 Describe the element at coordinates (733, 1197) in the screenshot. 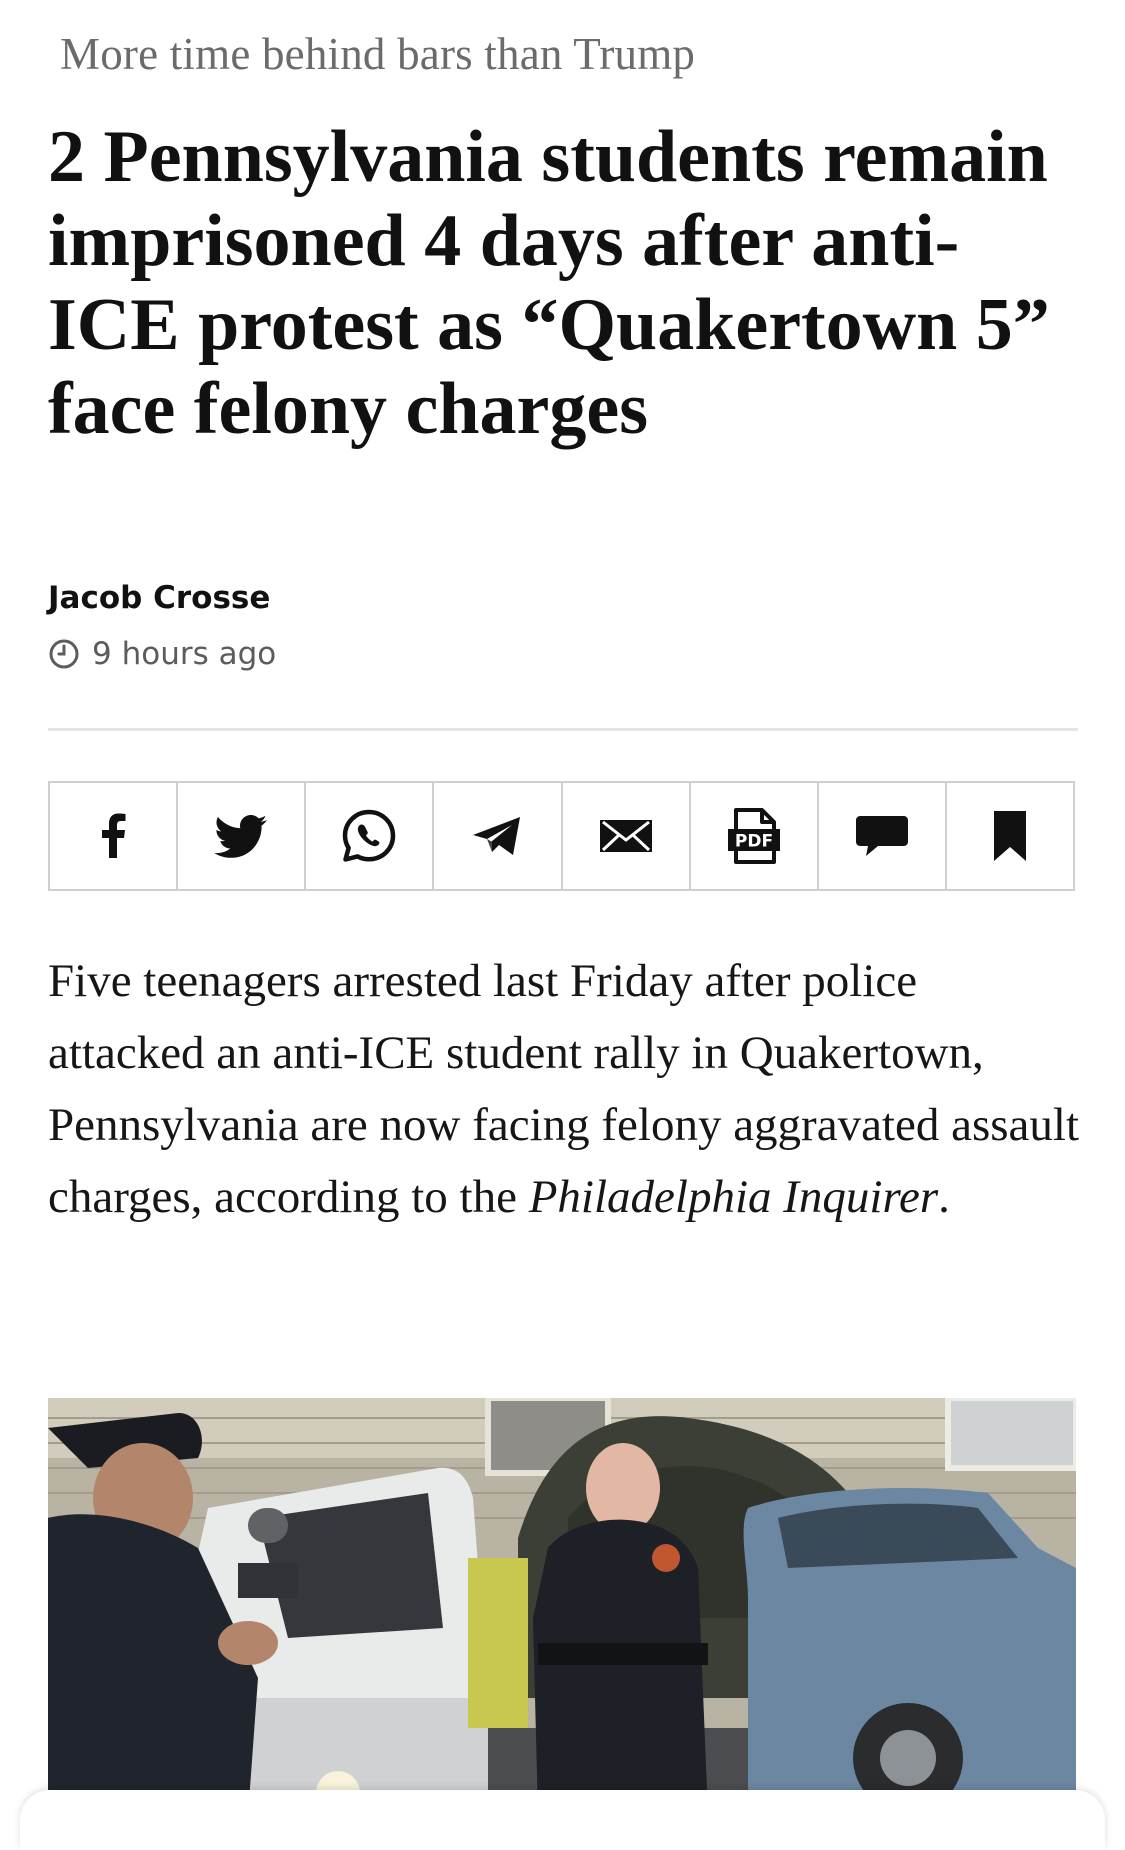

I see `publication-name: Philadelphia Inquirer` at that location.